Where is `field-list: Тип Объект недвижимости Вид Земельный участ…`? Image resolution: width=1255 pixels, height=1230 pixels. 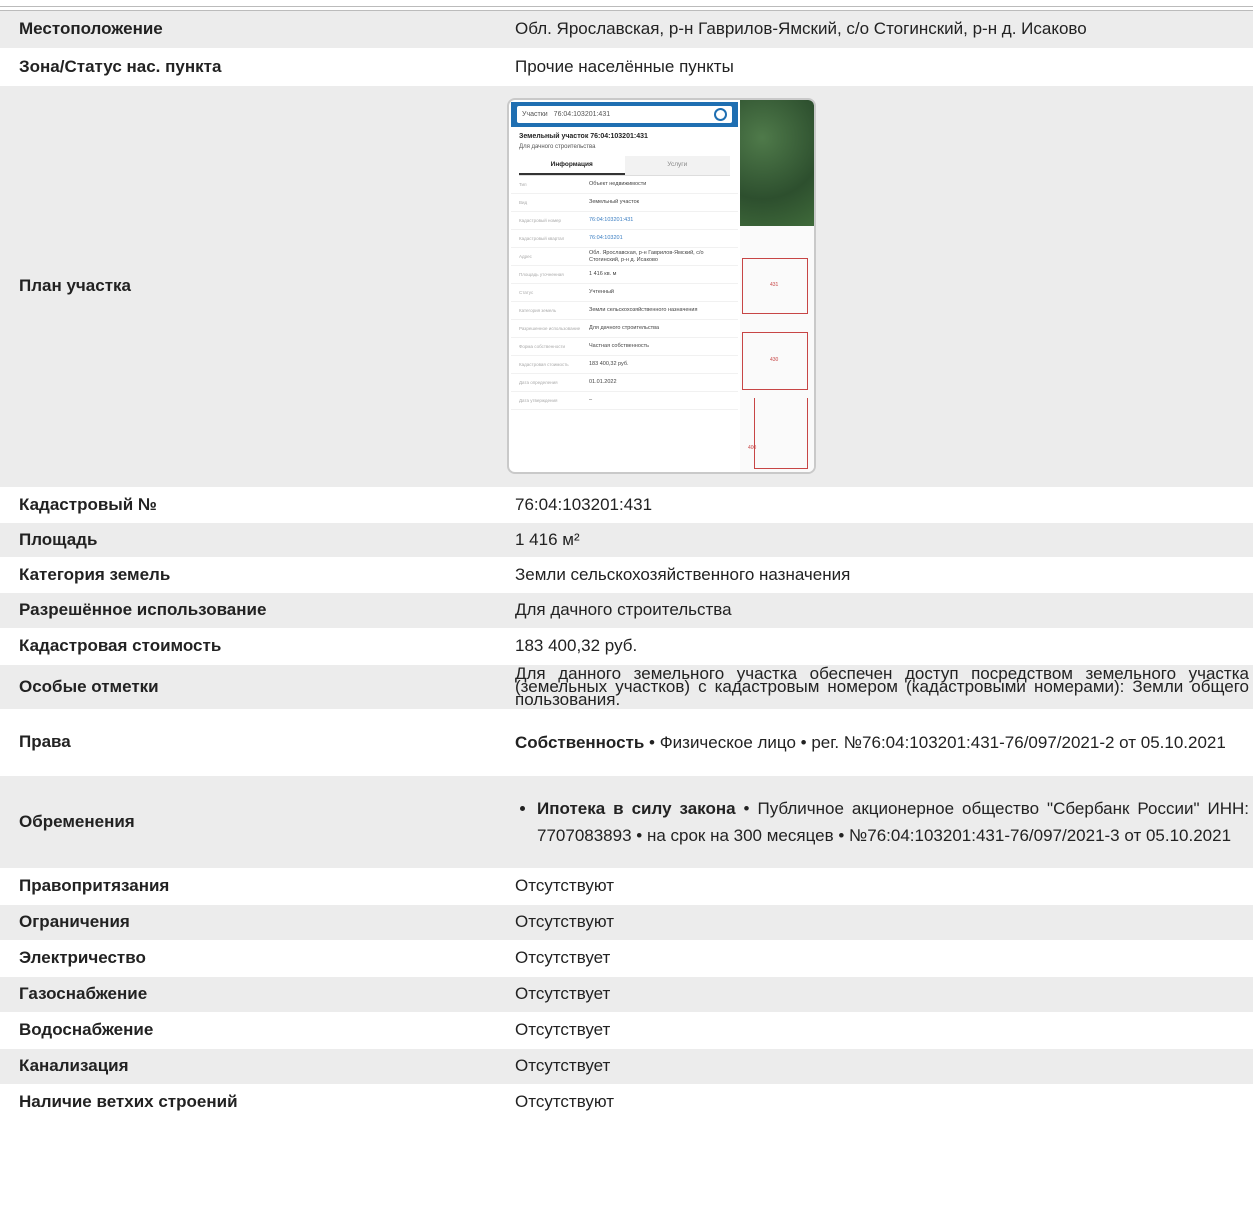 field-list: Тип Объект недвижимости Вид Земельный участ… is located at coordinates (624, 293).